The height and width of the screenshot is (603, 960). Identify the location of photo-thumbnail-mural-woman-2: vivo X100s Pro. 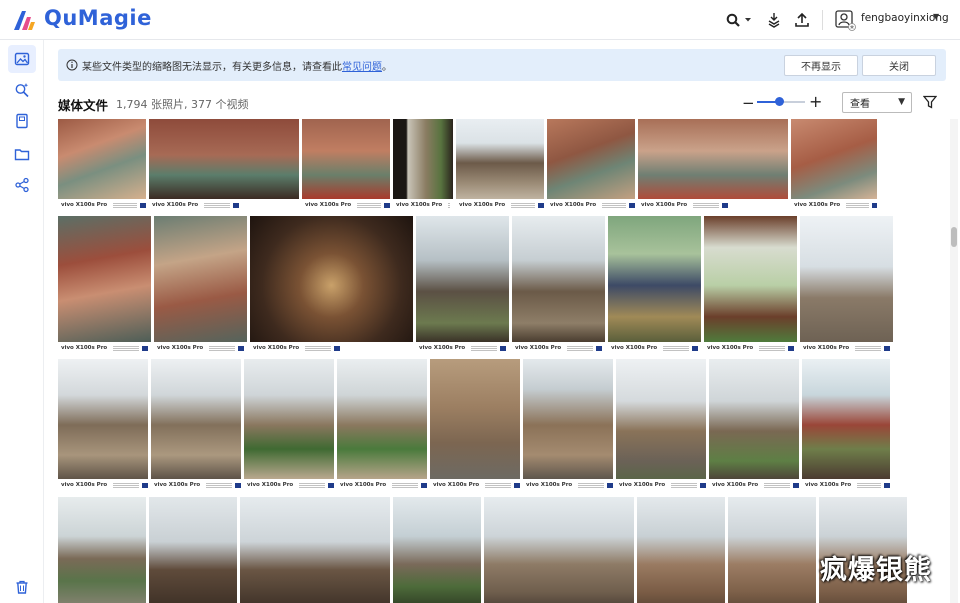
(346, 165).